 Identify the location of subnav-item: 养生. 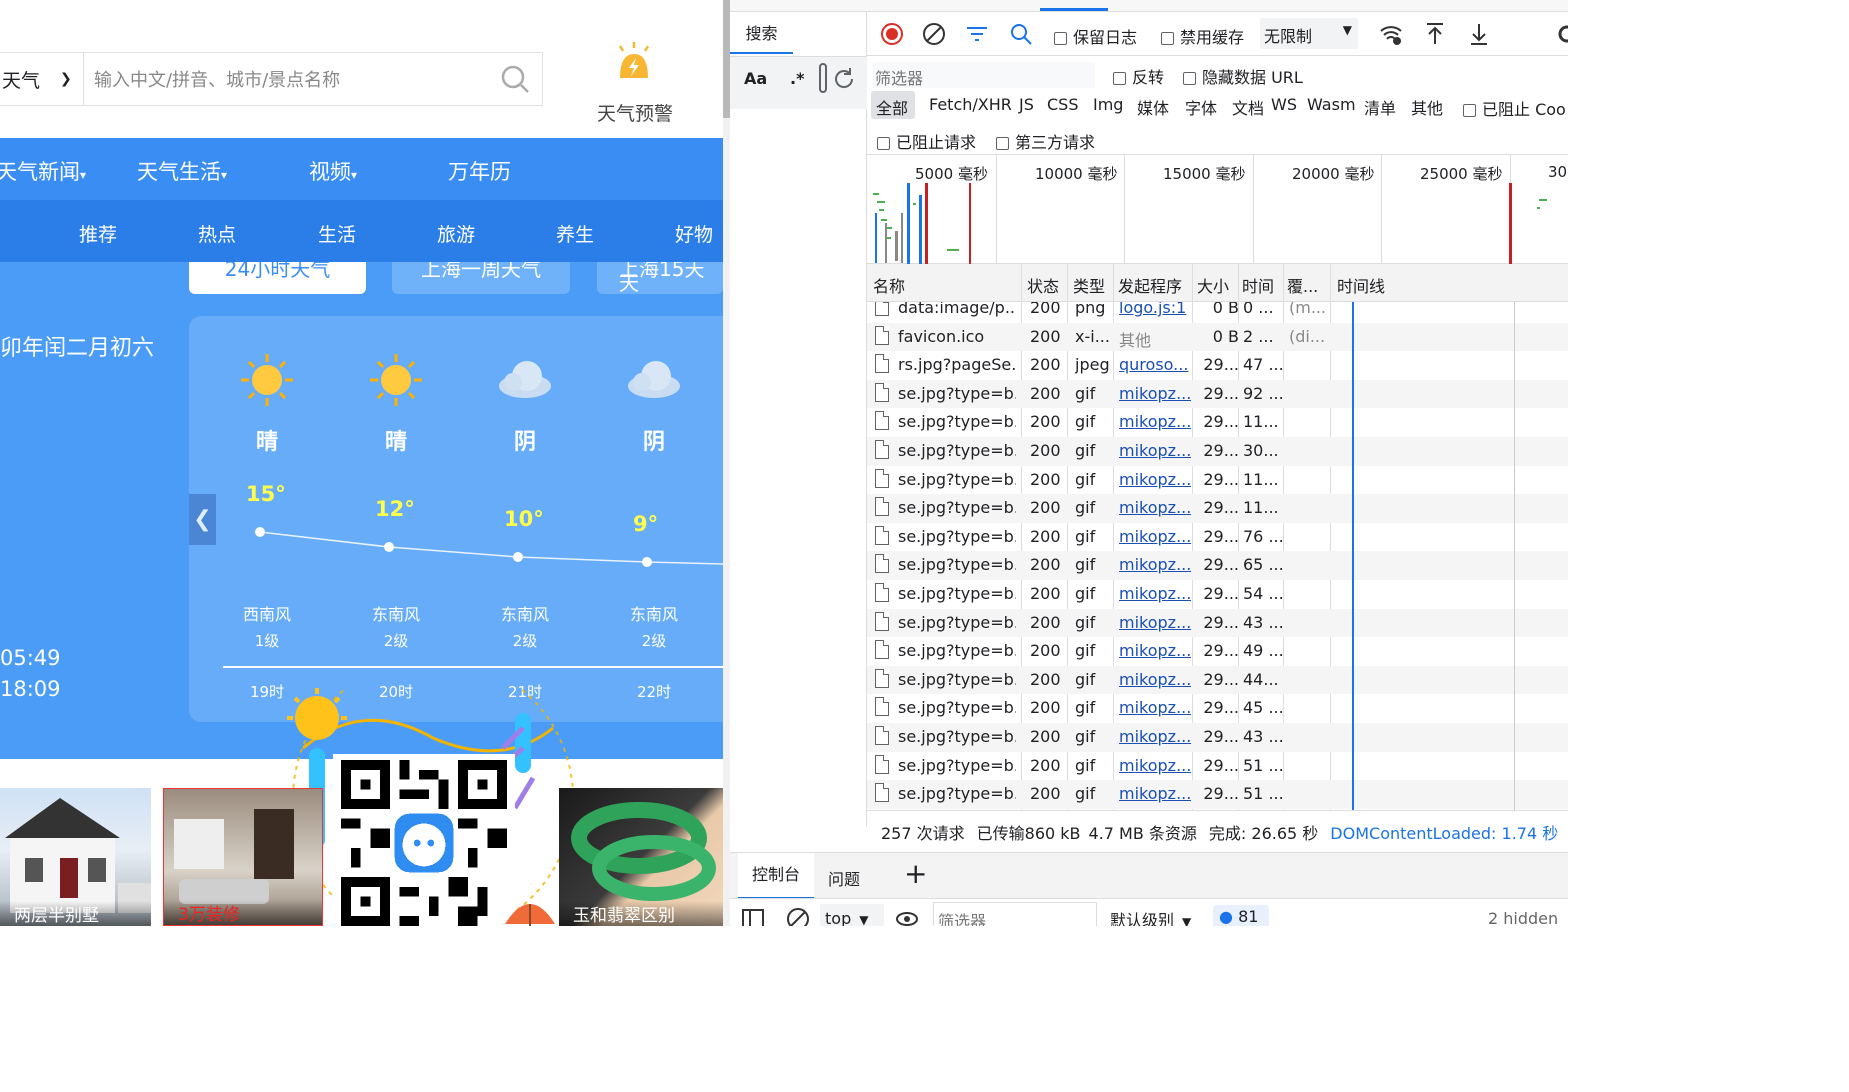
(575, 233).